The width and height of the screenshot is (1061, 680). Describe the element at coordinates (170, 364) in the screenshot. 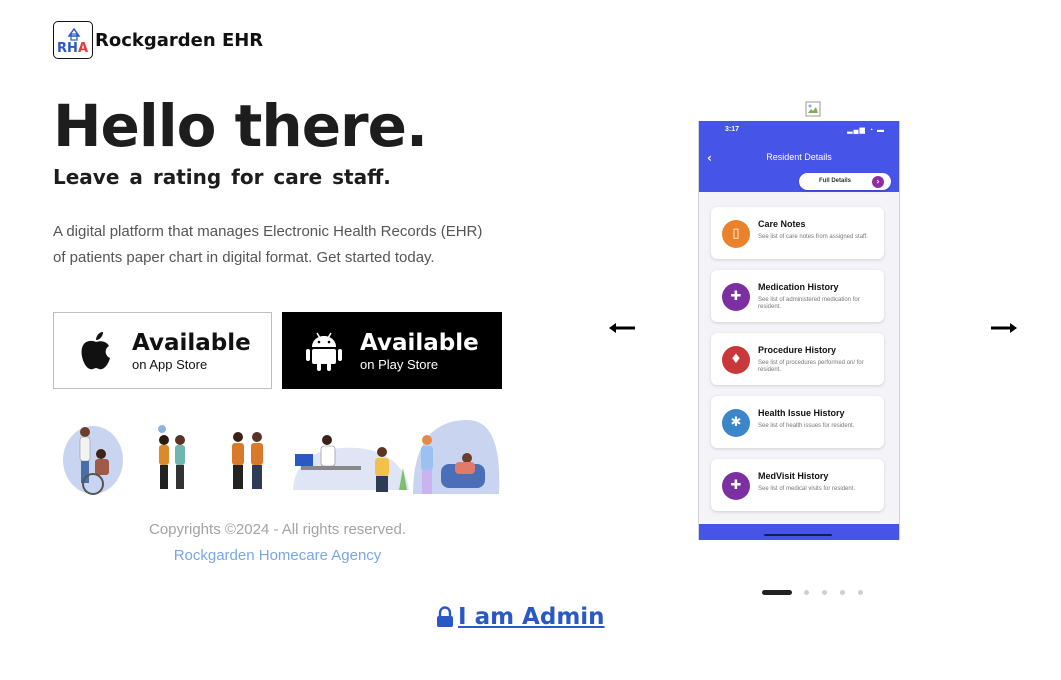

I see `app-store-label: on App Store` at that location.